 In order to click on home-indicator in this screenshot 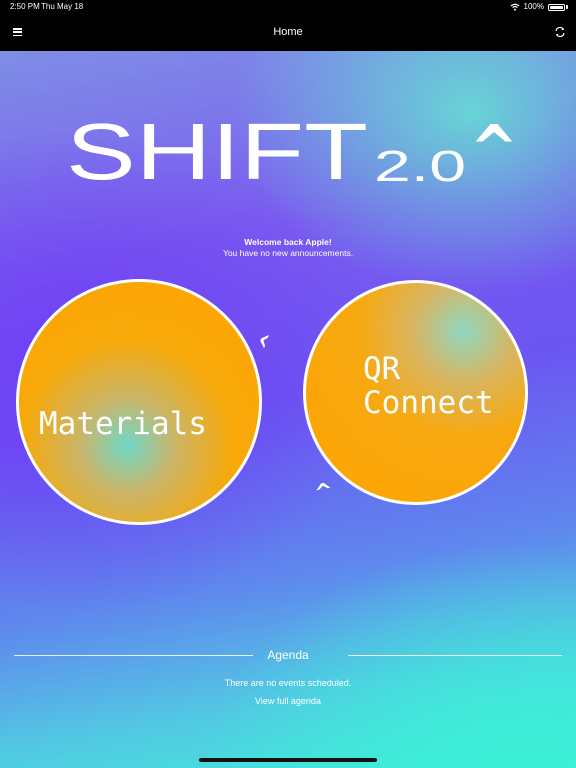, I will do `click(288, 760)`.